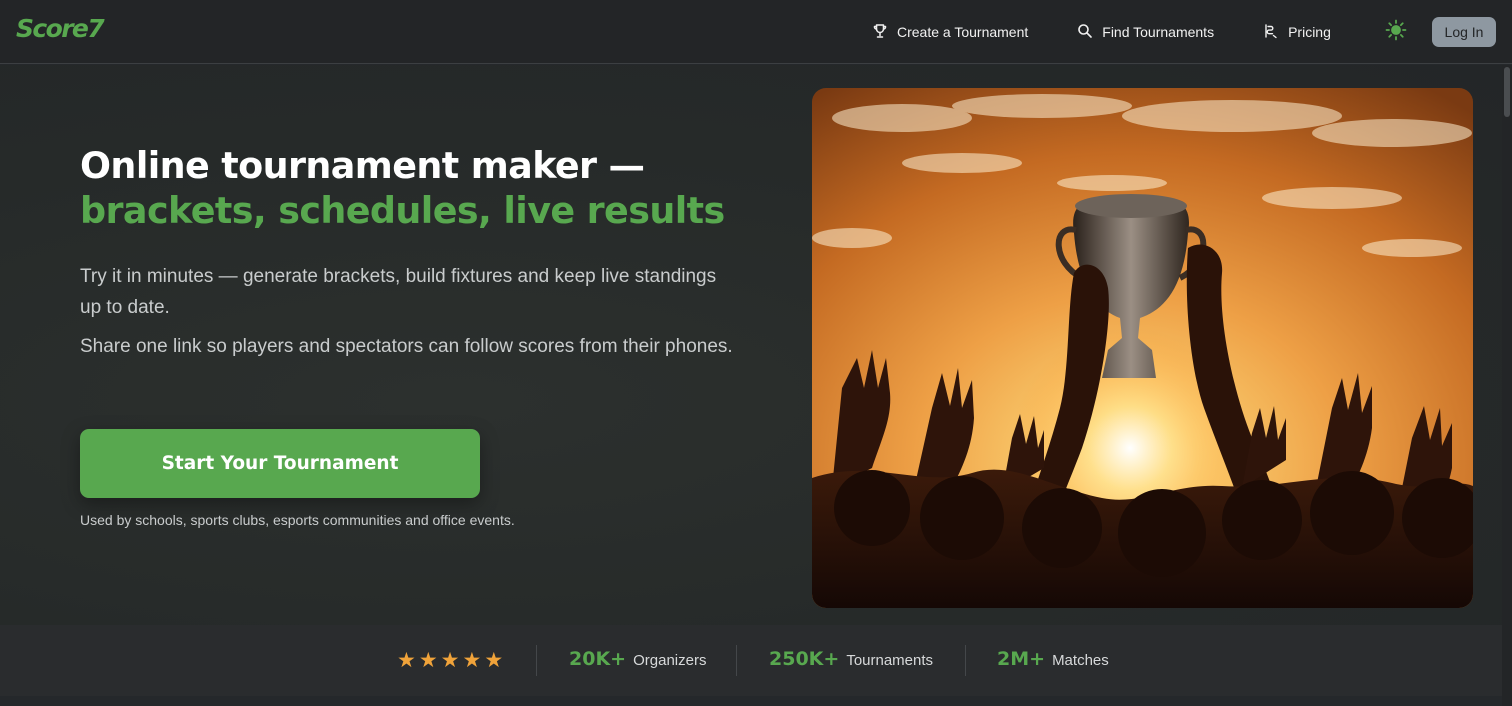 The height and width of the screenshot is (706, 1512). Describe the element at coordinates (1464, 32) in the screenshot. I see `login-button: Log In` at that location.